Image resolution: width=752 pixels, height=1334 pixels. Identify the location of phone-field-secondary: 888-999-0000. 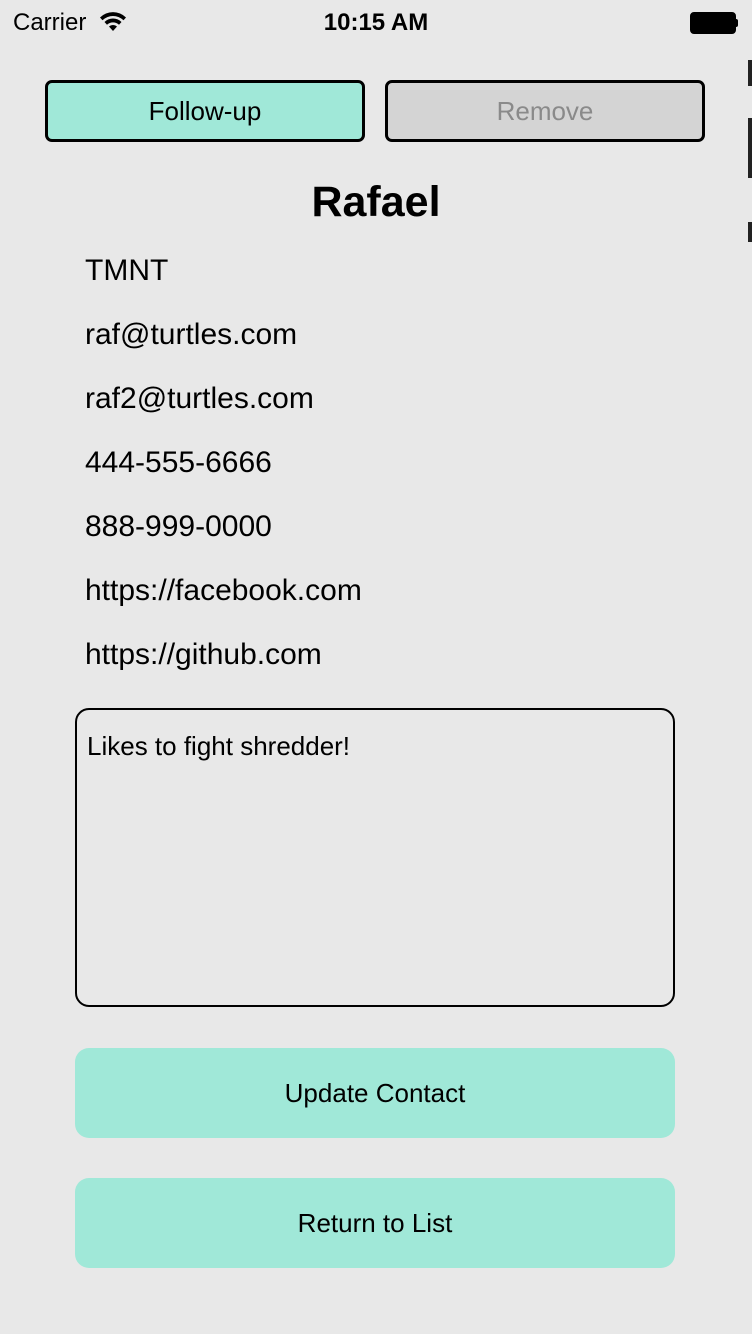
(178, 526).